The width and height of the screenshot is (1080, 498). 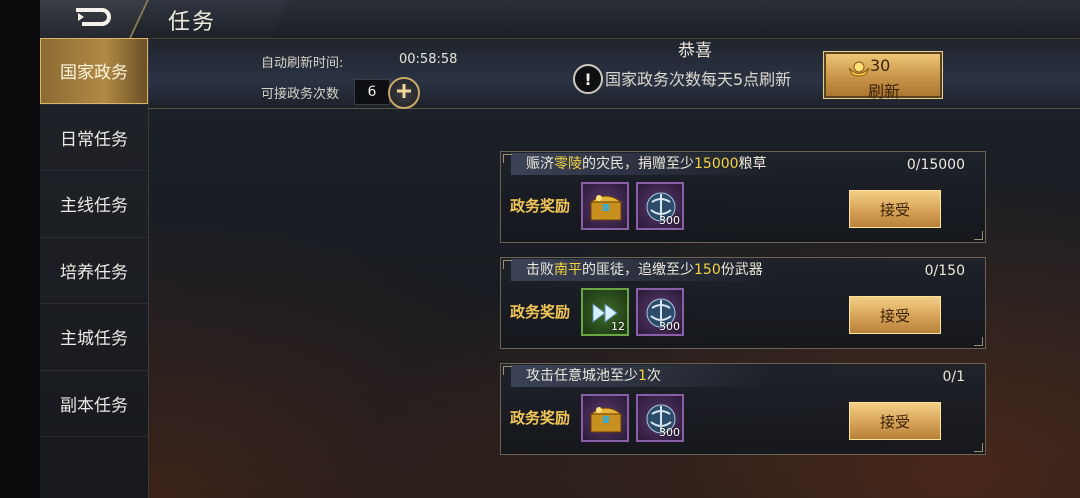 What do you see at coordinates (743, 197) in the screenshot?
I see `task-card: 赈济零陵的灾民，捐赠至少15000粮草 0/15000 政务奖励 300 接受` at bounding box center [743, 197].